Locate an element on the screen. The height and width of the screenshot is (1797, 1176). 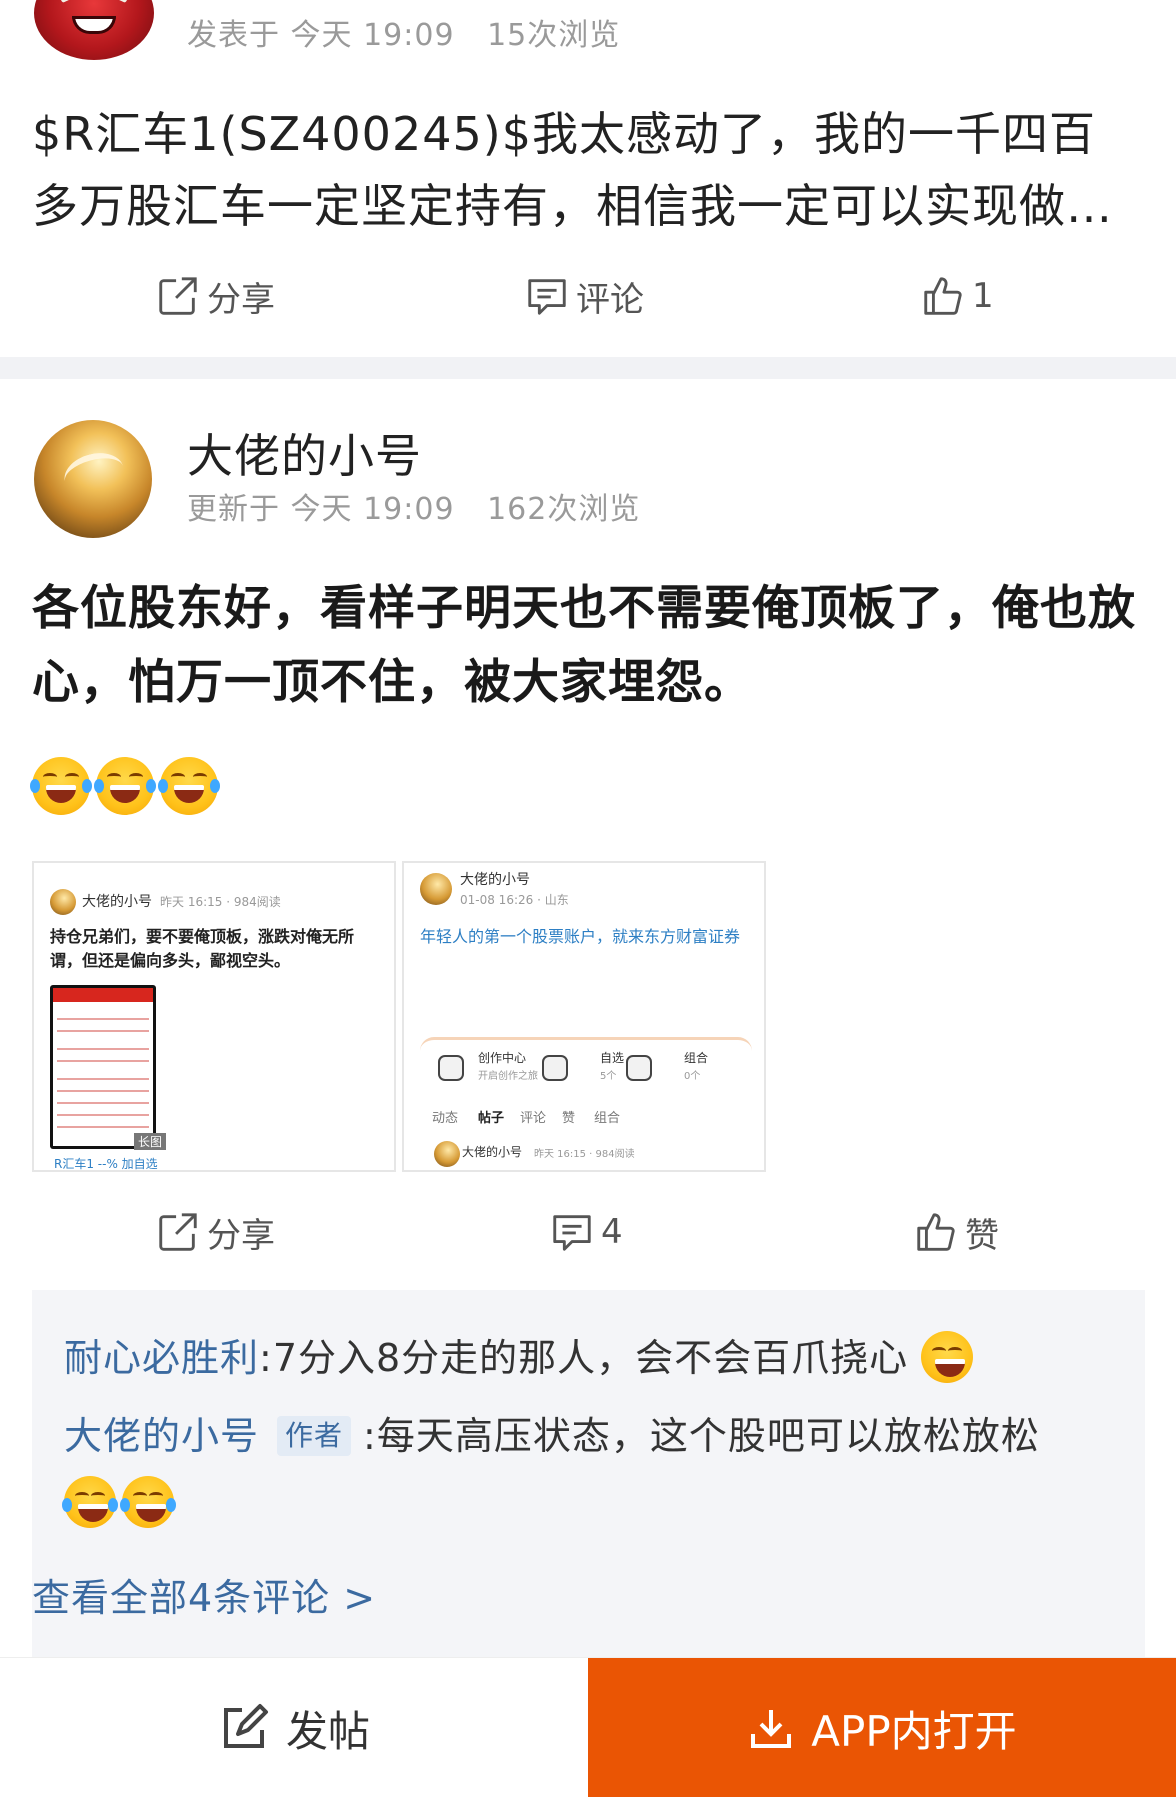
tab-likes: 赞 is located at coordinates (569, 1118).